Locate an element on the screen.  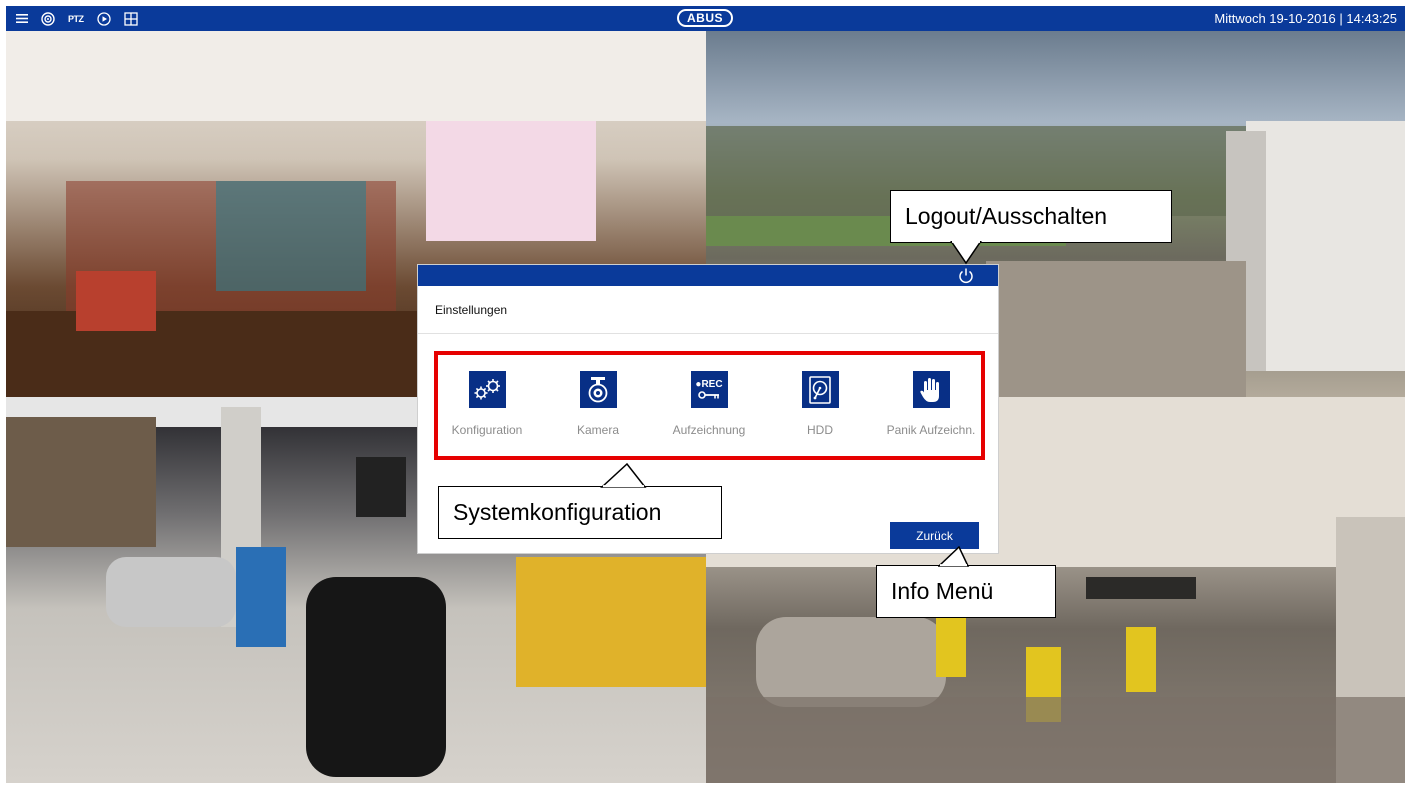
ptz-icon: PTZ is located at coordinates (76, 19).